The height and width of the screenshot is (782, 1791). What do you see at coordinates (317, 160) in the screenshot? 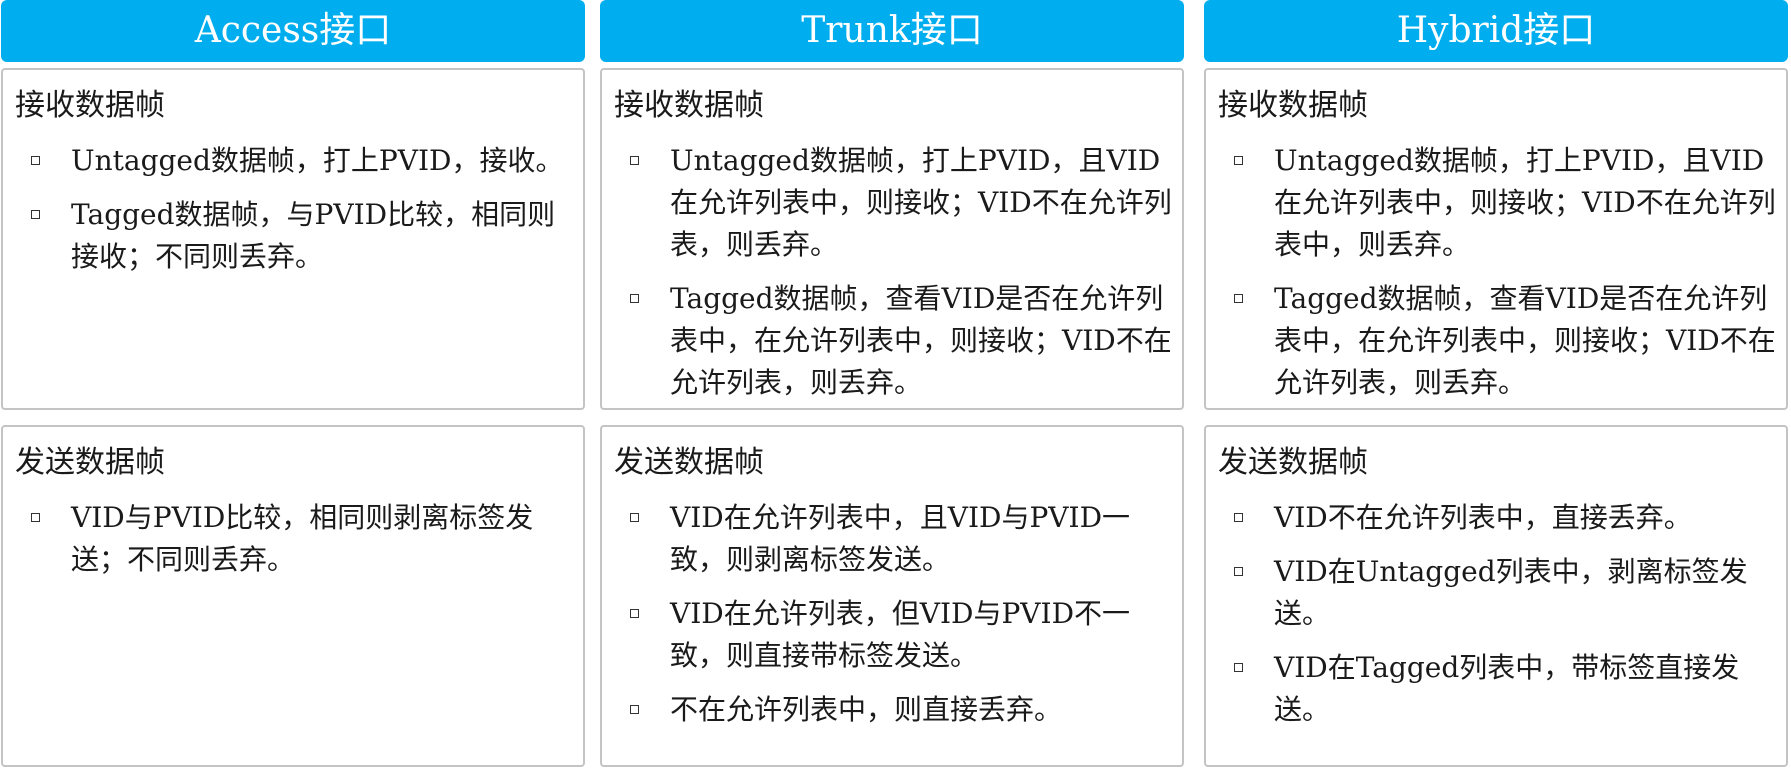
I see `list-item-text: Untagged数据帧，打上PVID，接收。` at bounding box center [317, 160].